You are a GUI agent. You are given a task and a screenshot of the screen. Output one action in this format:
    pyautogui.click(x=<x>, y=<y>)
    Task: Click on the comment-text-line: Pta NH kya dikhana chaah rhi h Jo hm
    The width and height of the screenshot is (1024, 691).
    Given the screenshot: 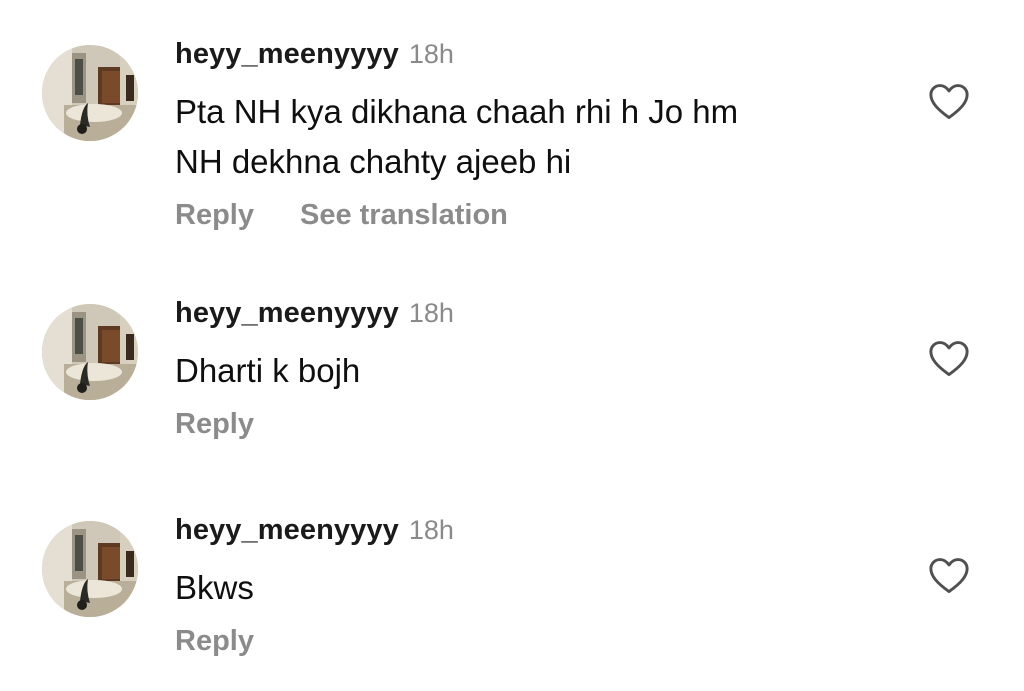 What is the action you would take?
    pyautogui.click(x=457, y=111)
    